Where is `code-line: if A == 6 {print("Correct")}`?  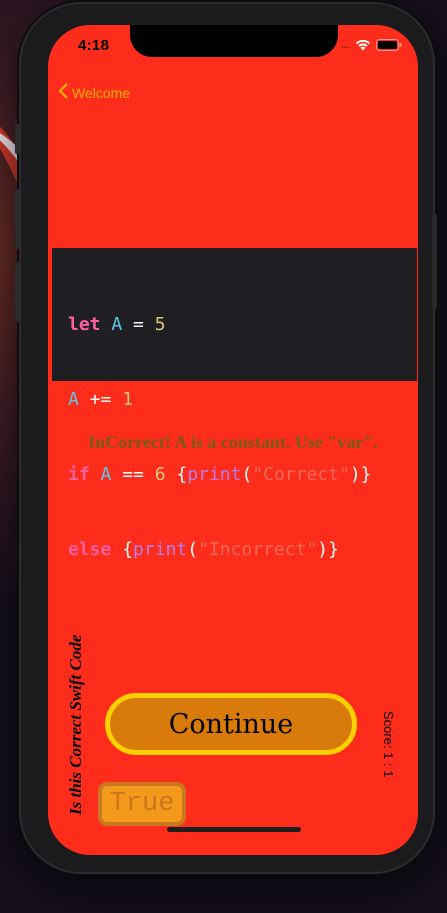
code-line: if A == 6 {print("Correct")} is located at coordinates (242, 474).